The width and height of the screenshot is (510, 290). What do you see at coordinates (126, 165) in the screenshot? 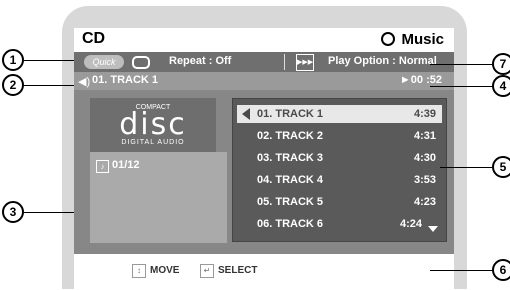
I see `track-counter: 01/12` at bounding box center [126, 165].